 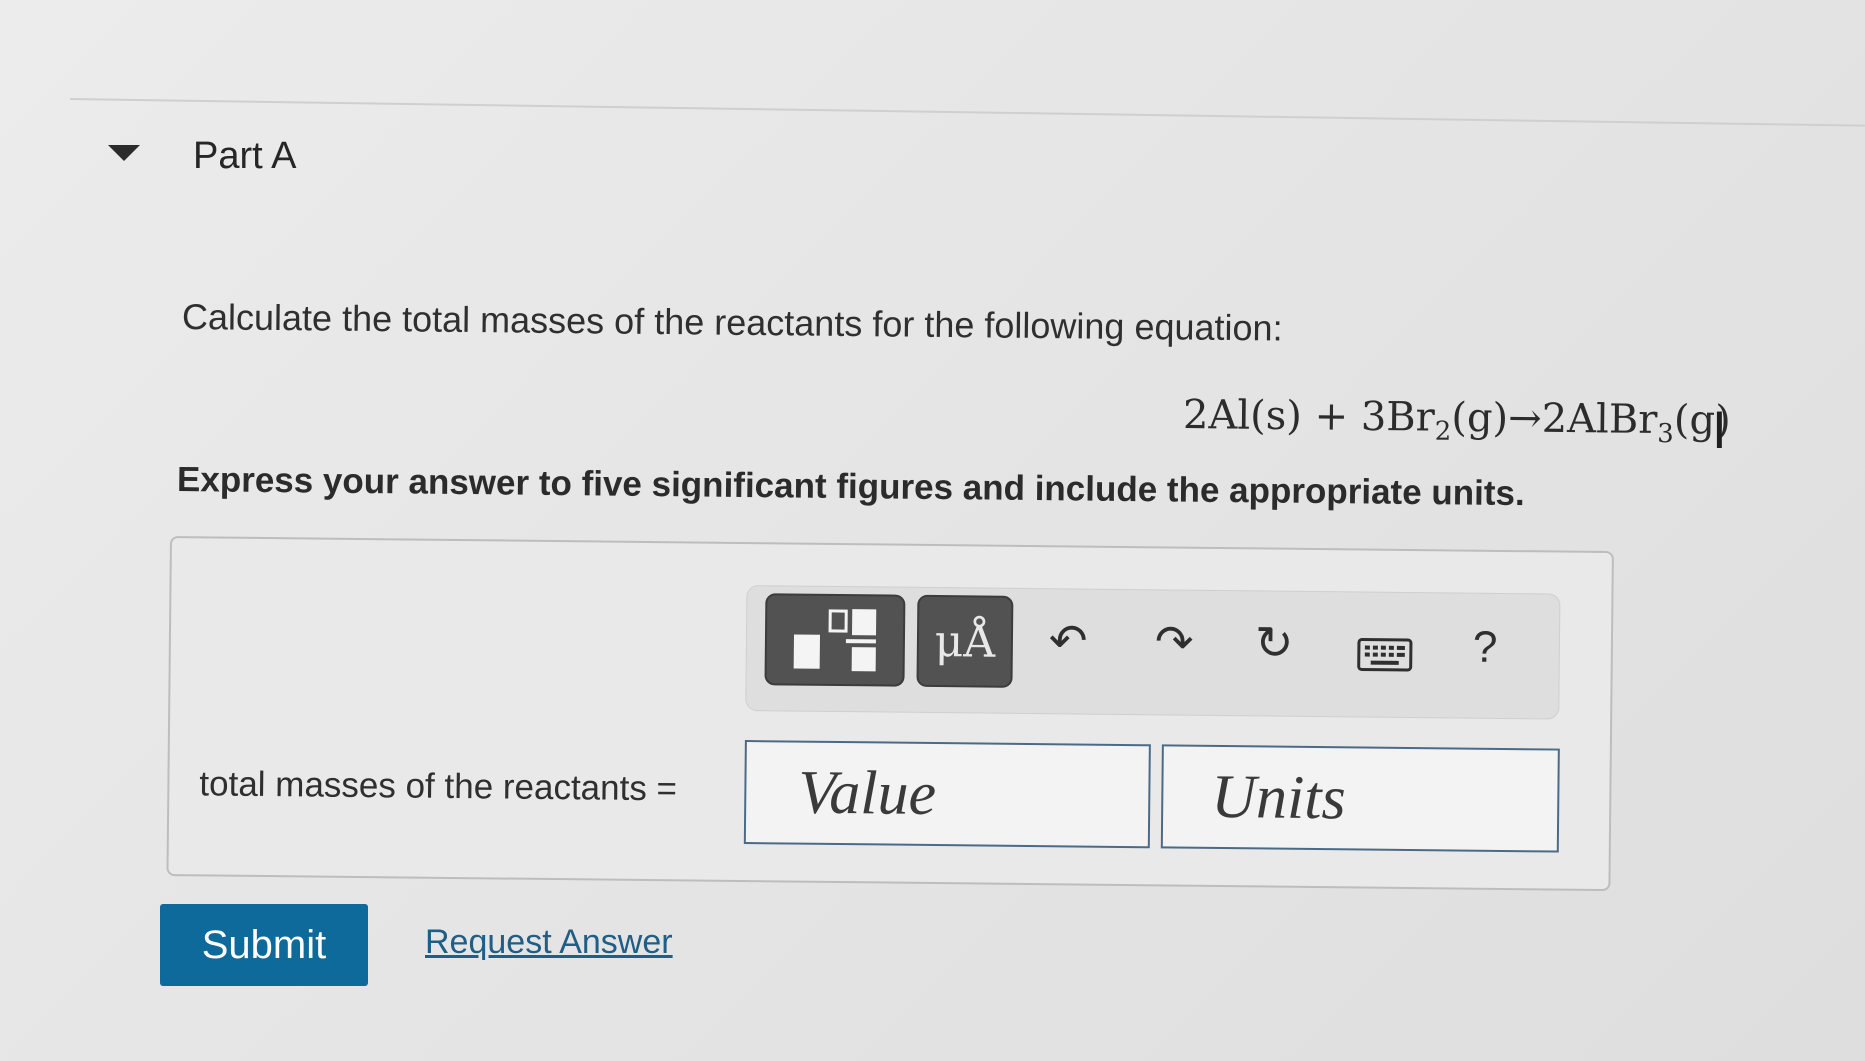 I want to click on equation-reactant-2: 3Br, so click(x=1398, y=417).